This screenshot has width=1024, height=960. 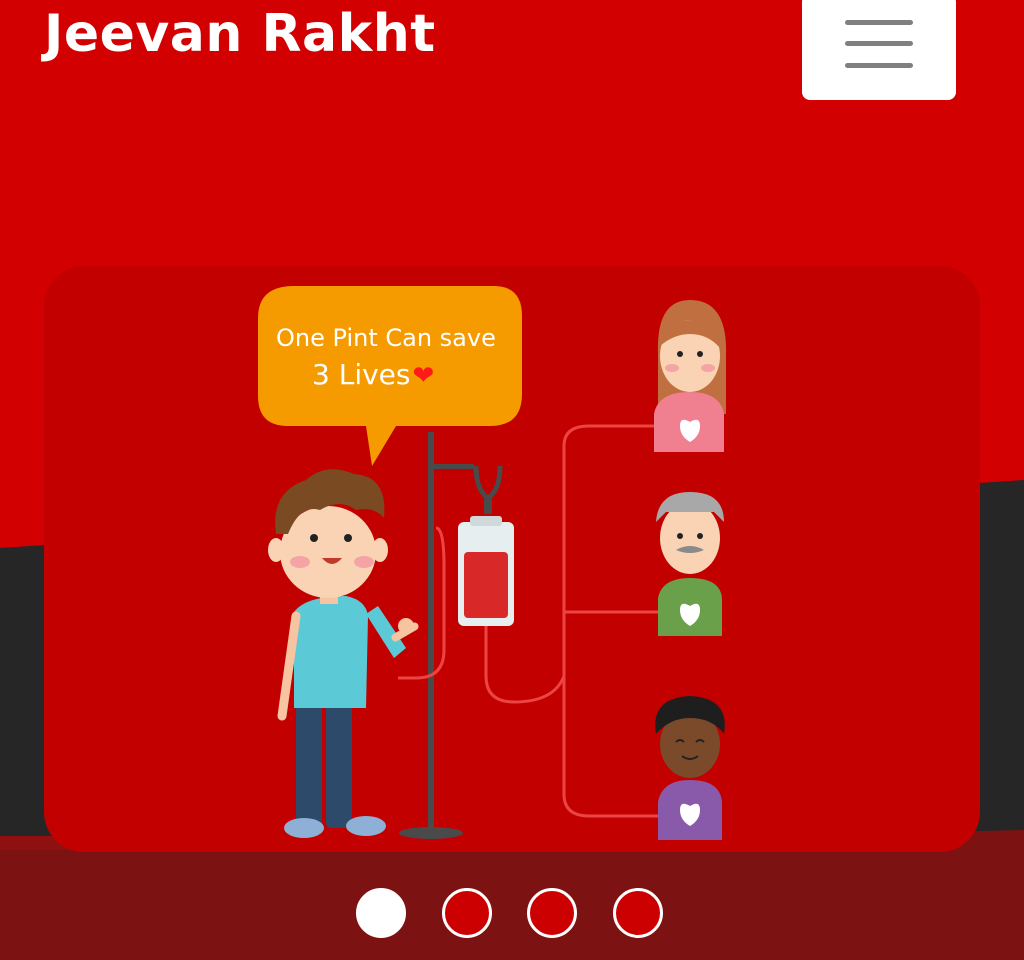 I want to click on recipient-child, so click(x=690, y=768).